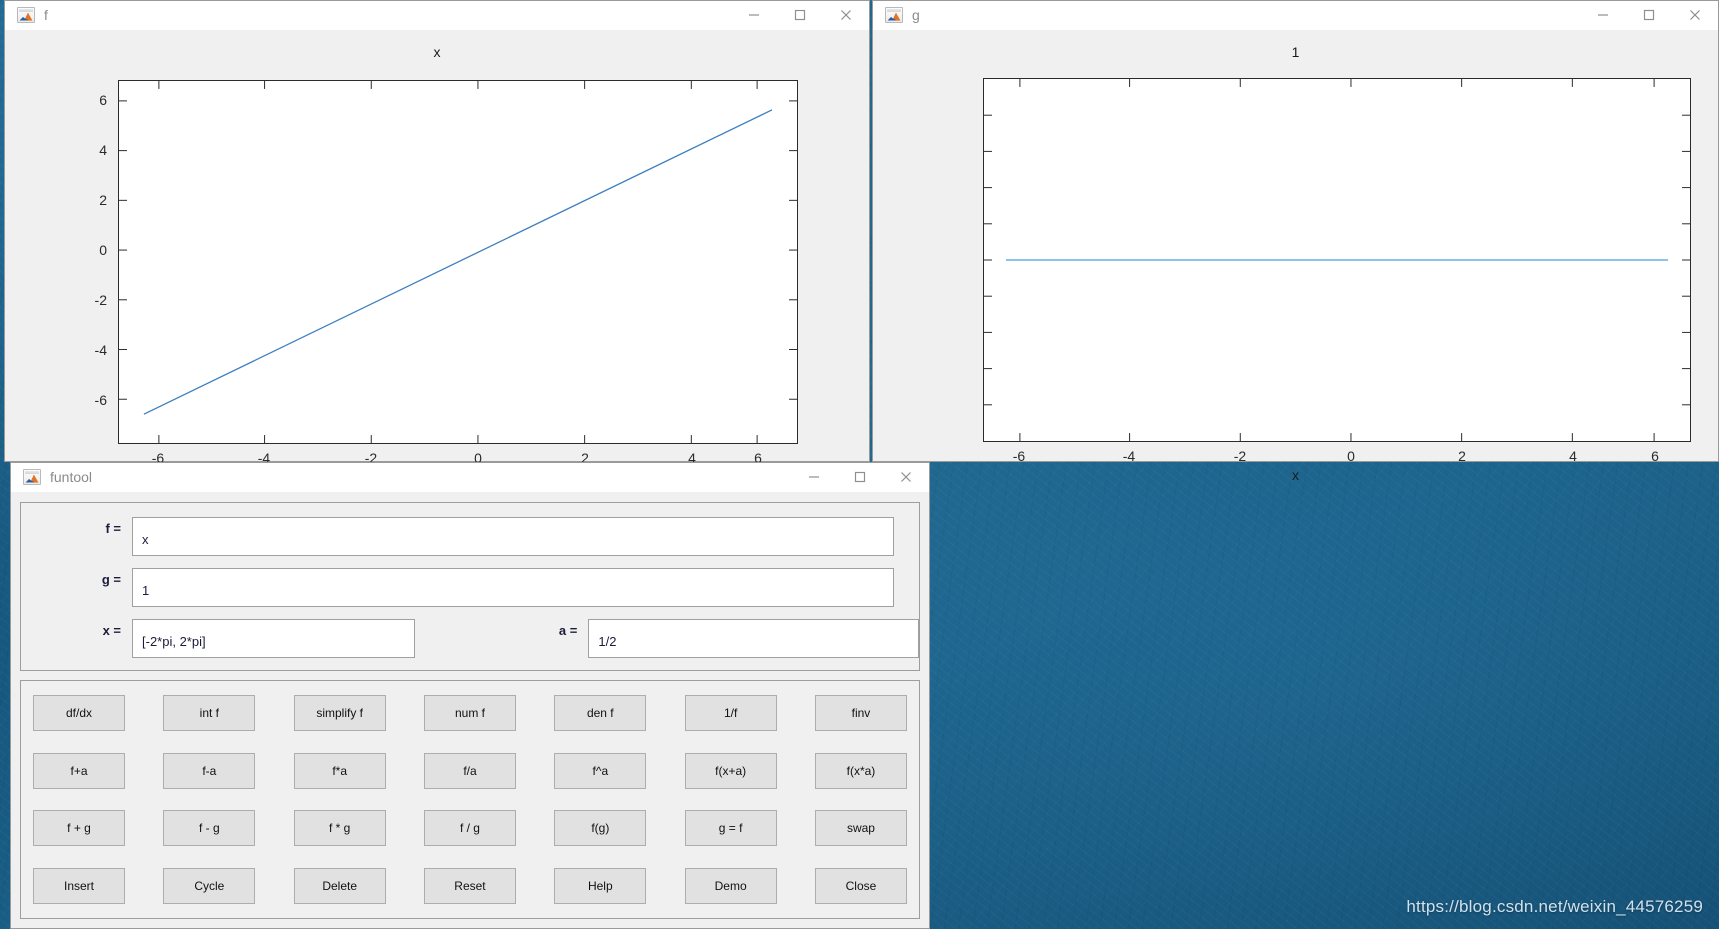  Describe the element at coordinates (437, 52) in the screenshot. I see `plot-title-f: x` at that location.